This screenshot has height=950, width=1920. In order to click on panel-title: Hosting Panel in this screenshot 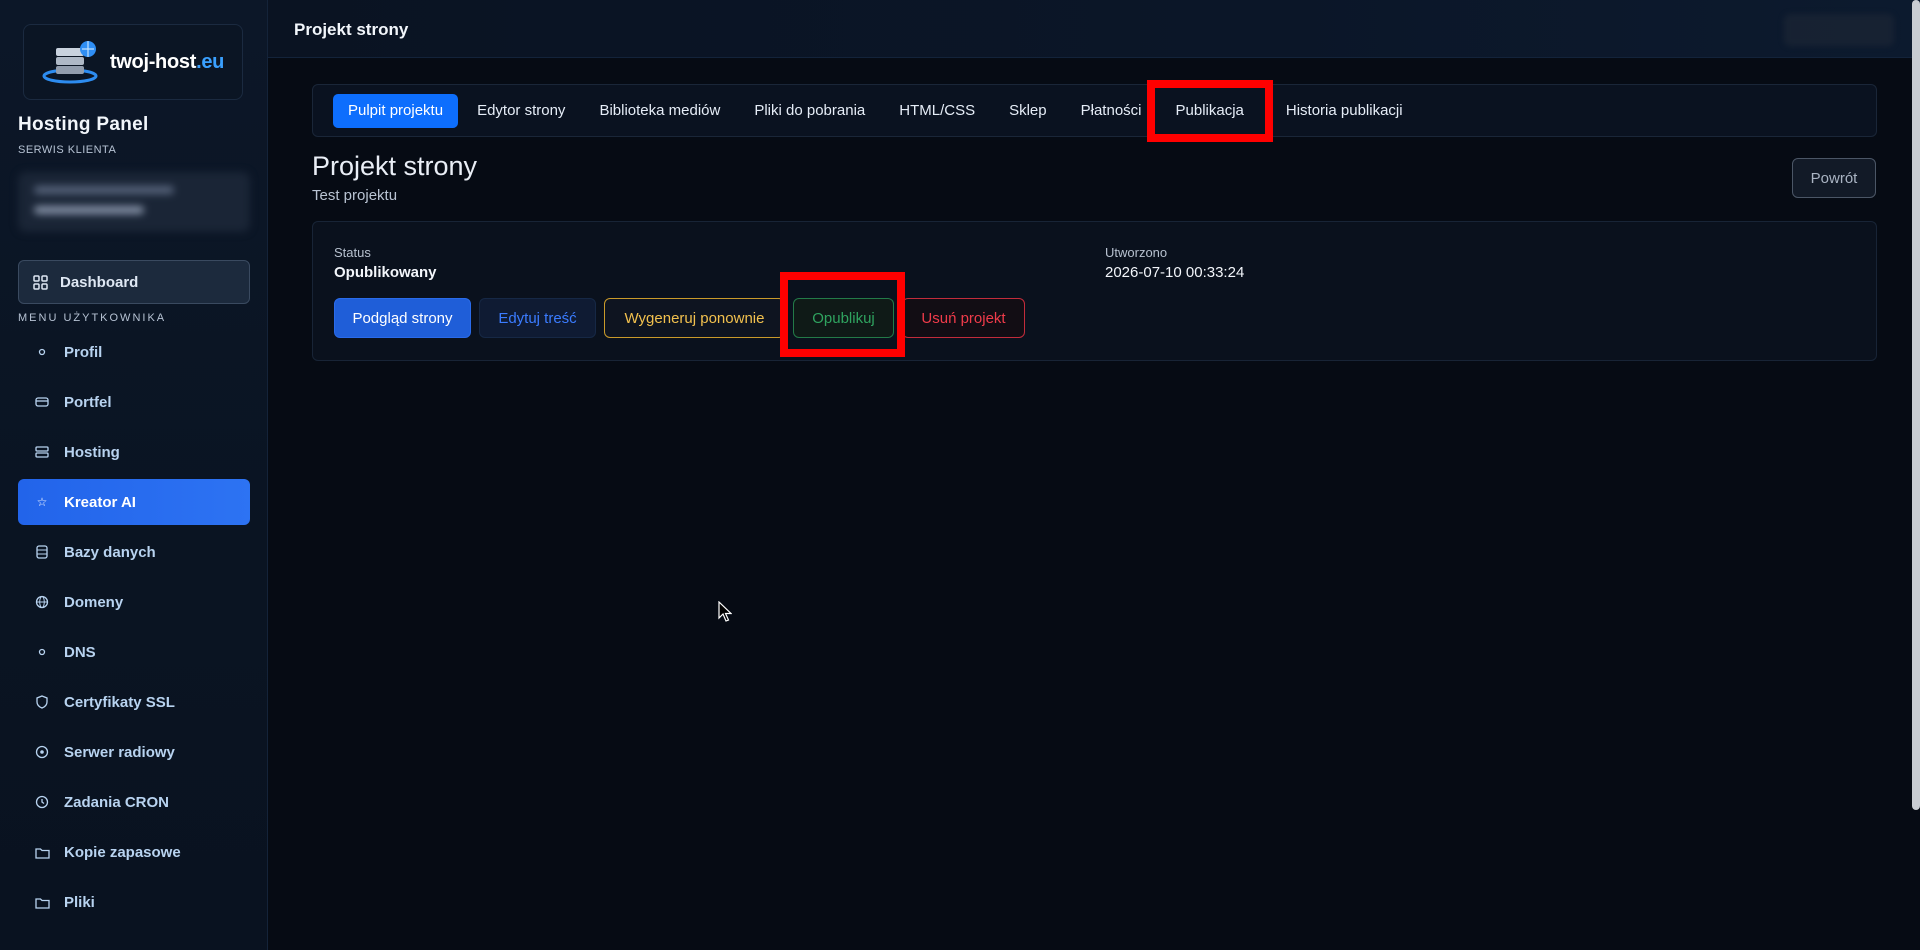, I will do `click(83, 124)`.